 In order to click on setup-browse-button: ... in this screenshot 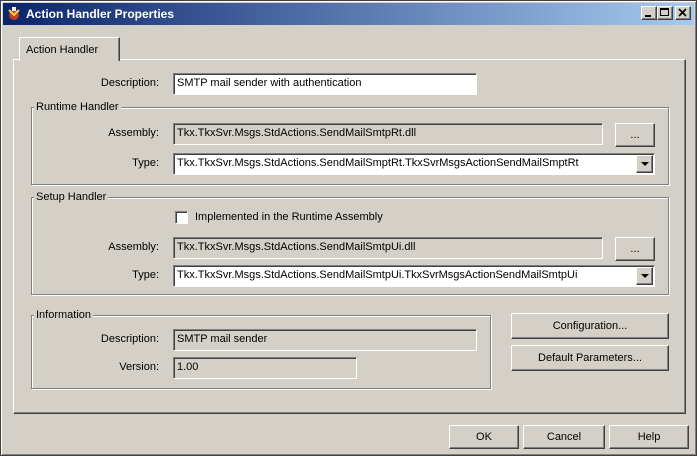, I will do `click(635, 249)`.